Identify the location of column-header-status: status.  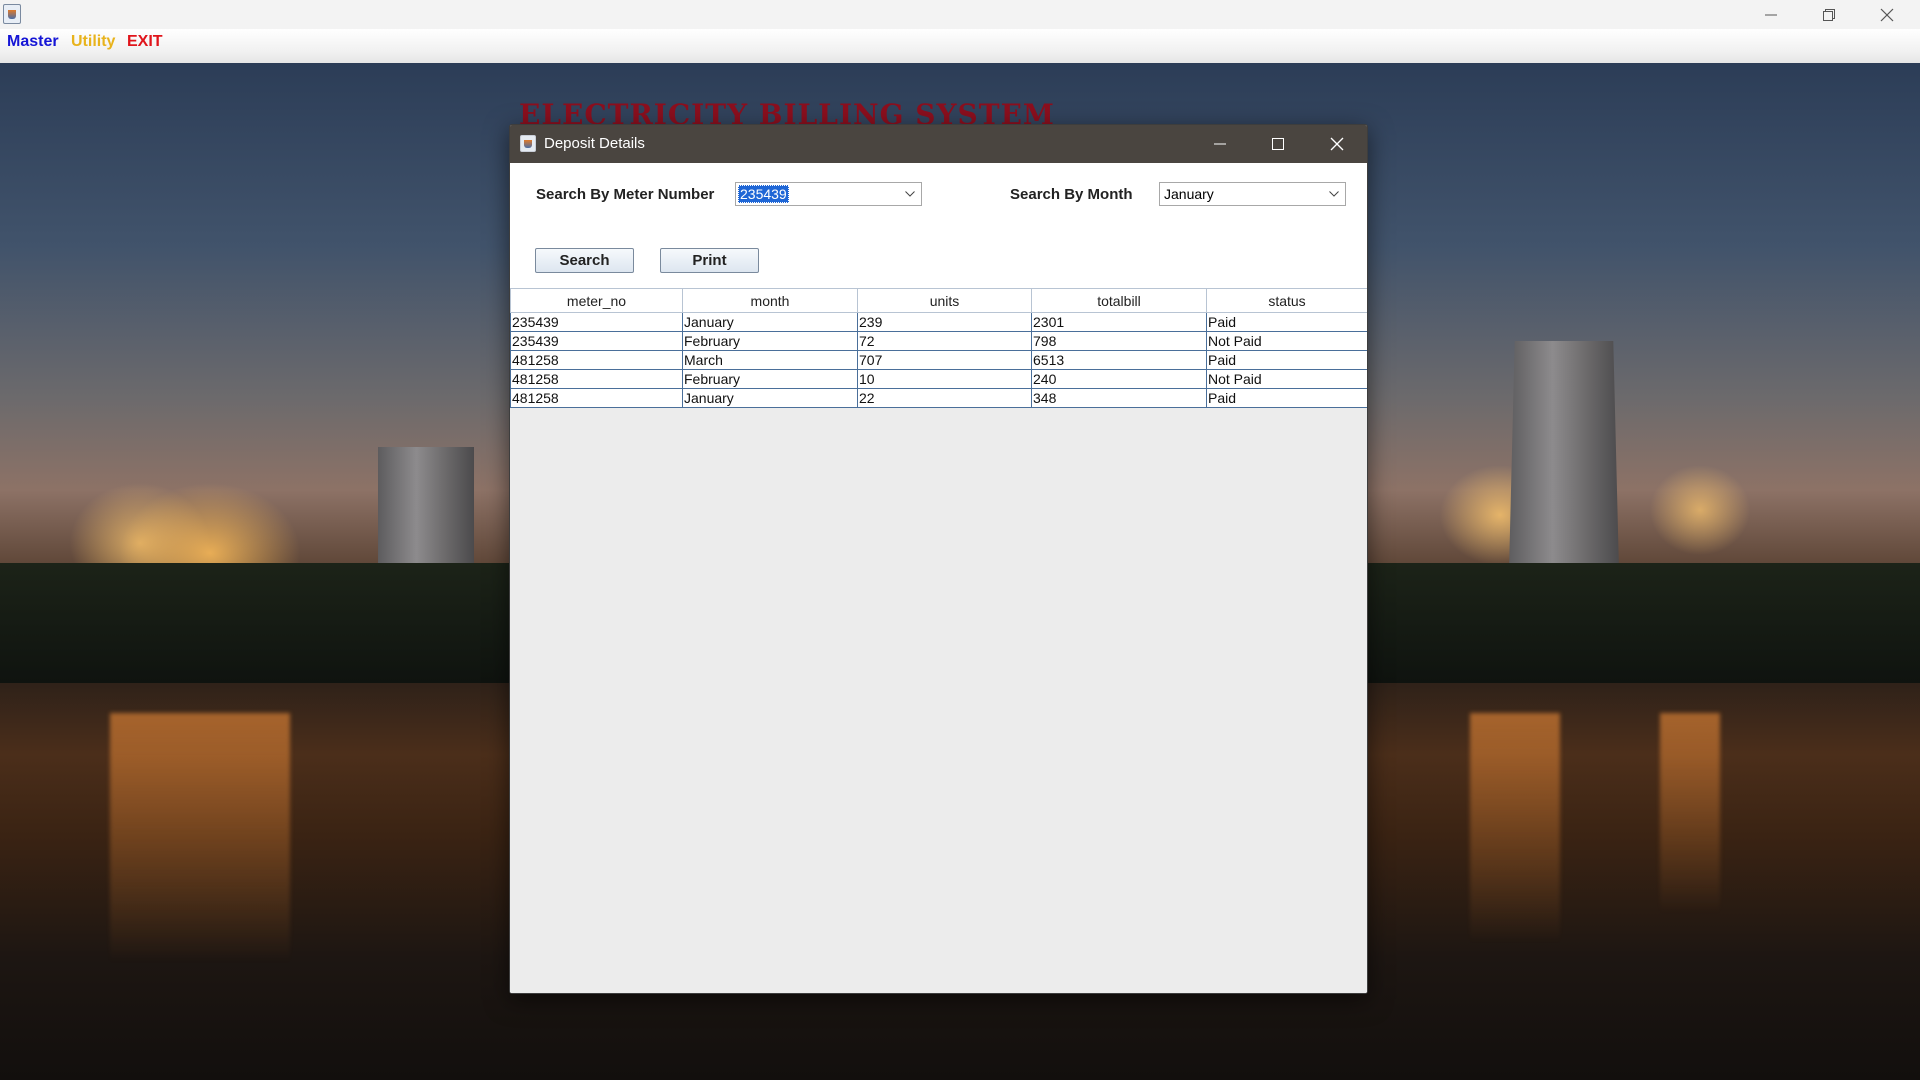
(1286, 300).